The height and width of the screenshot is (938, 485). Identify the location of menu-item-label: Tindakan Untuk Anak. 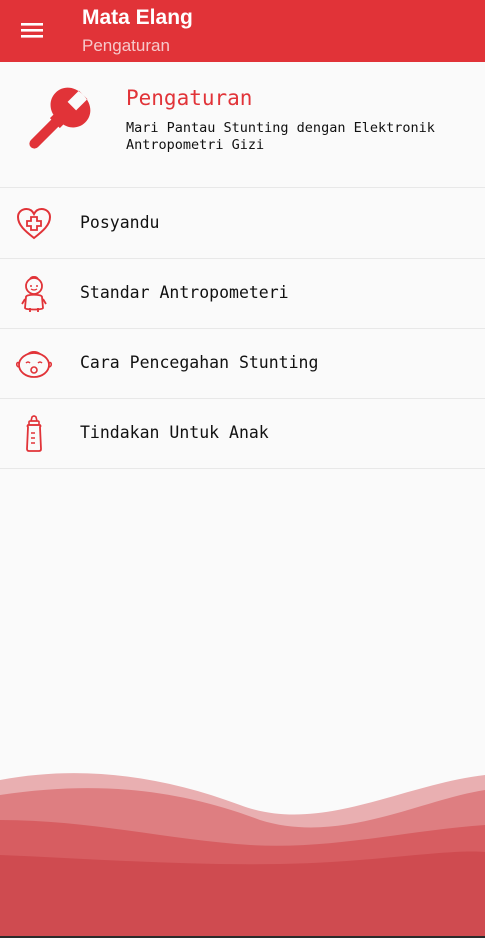
(174, 432).